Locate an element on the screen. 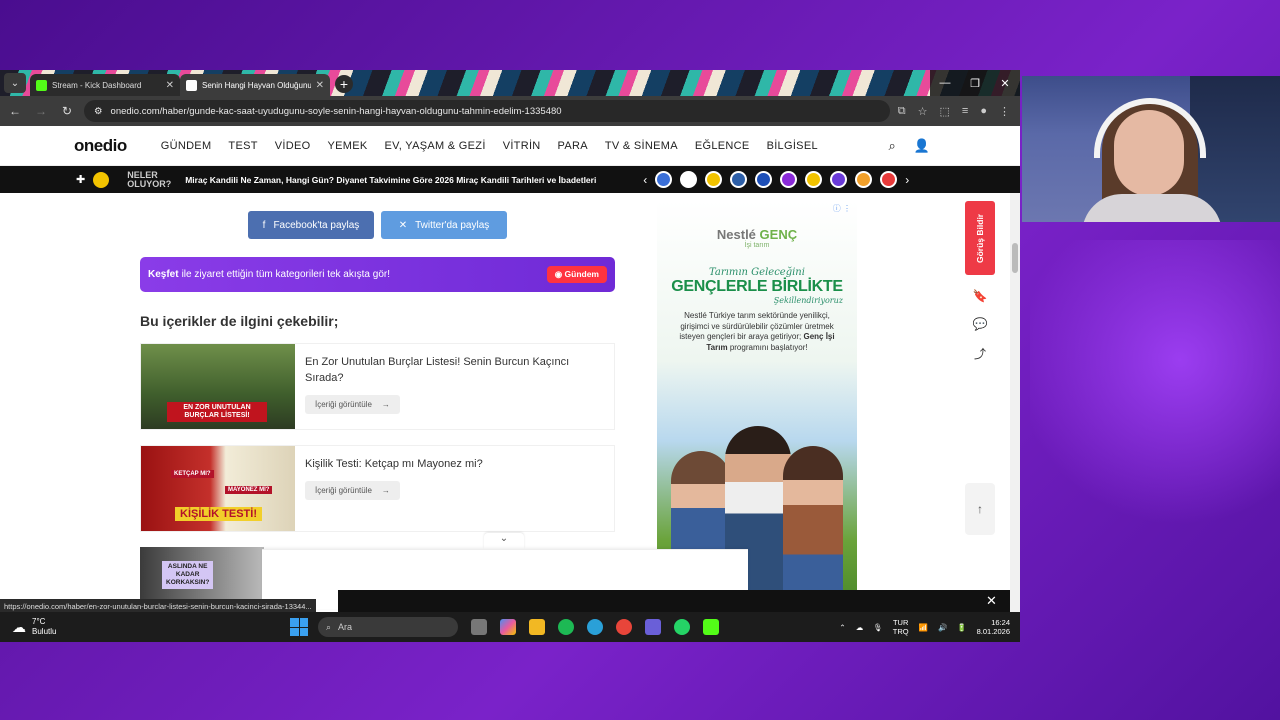 The width and height of the screenshot is (1280, 720). gundem-button: ◉ Gündem is located at coordinates (576, 274).